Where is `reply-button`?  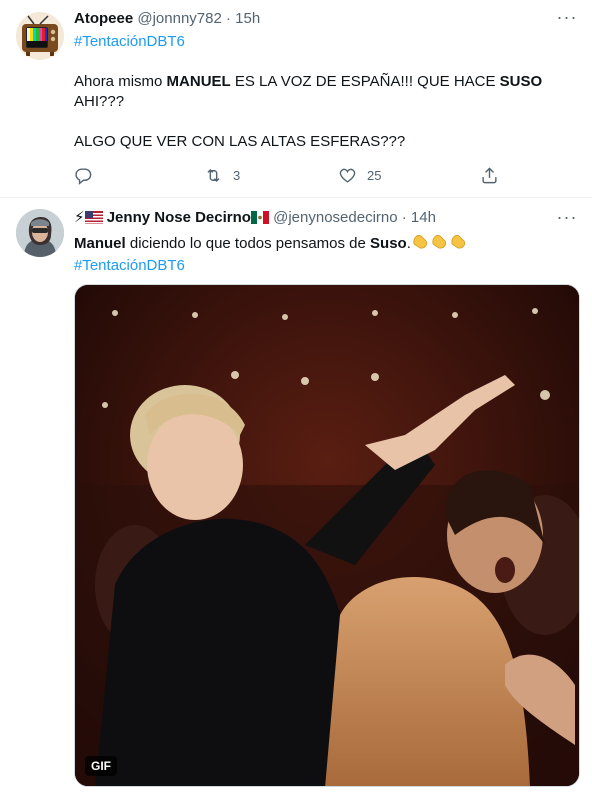 reply-button is located at coordinates (83, 175).